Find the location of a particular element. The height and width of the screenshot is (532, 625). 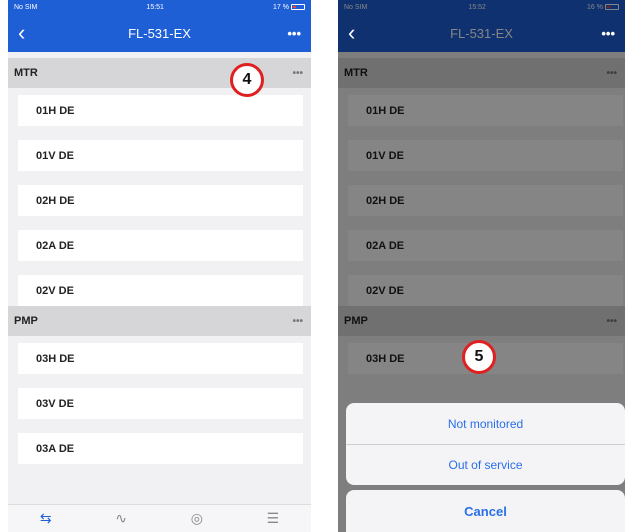

tab-bar: ⇆ ∿ ◎ ☰ is located at coordinates (159, 518).